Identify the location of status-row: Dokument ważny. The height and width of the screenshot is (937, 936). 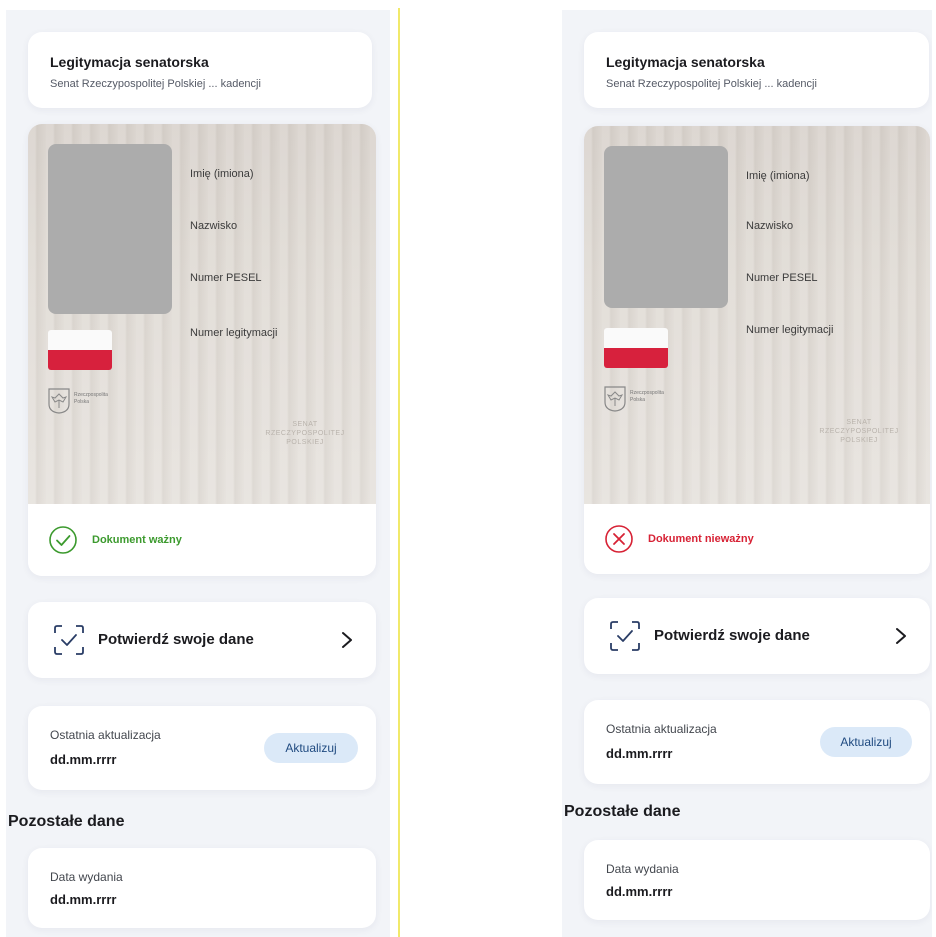
(202, 540).